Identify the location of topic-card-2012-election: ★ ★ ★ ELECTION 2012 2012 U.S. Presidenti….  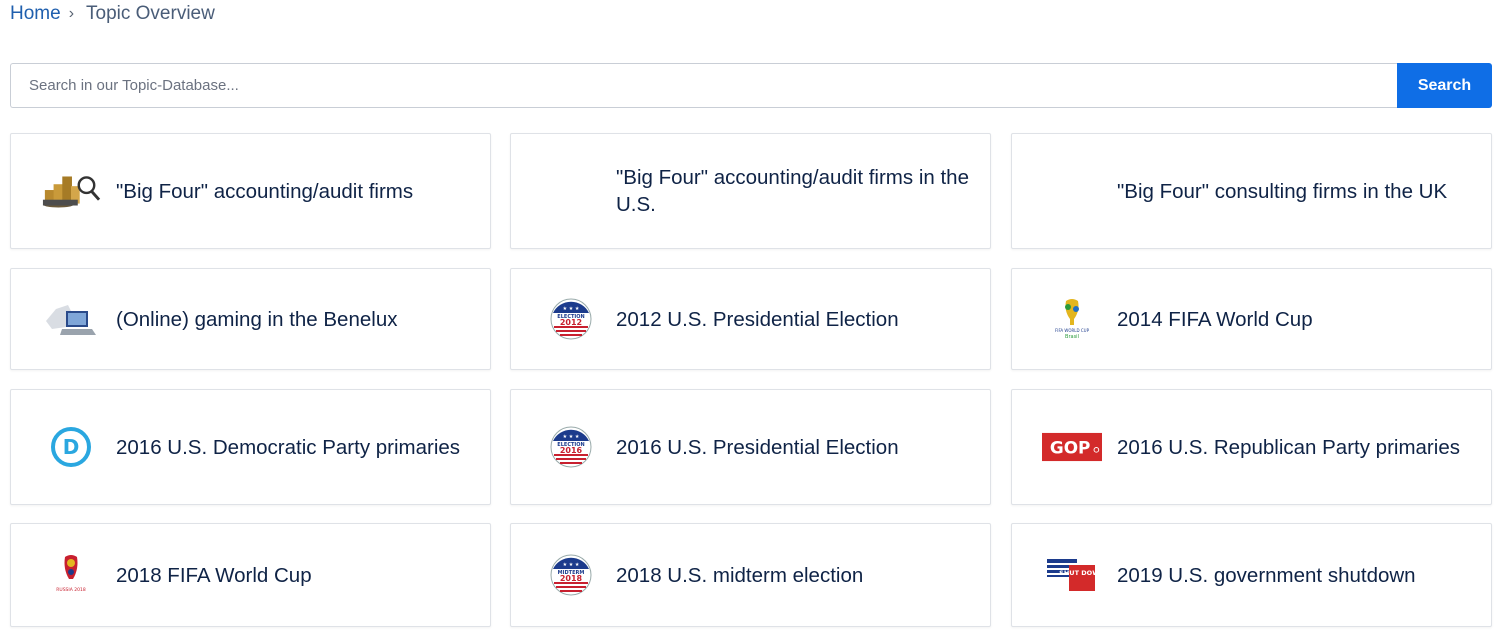
(750, 319).